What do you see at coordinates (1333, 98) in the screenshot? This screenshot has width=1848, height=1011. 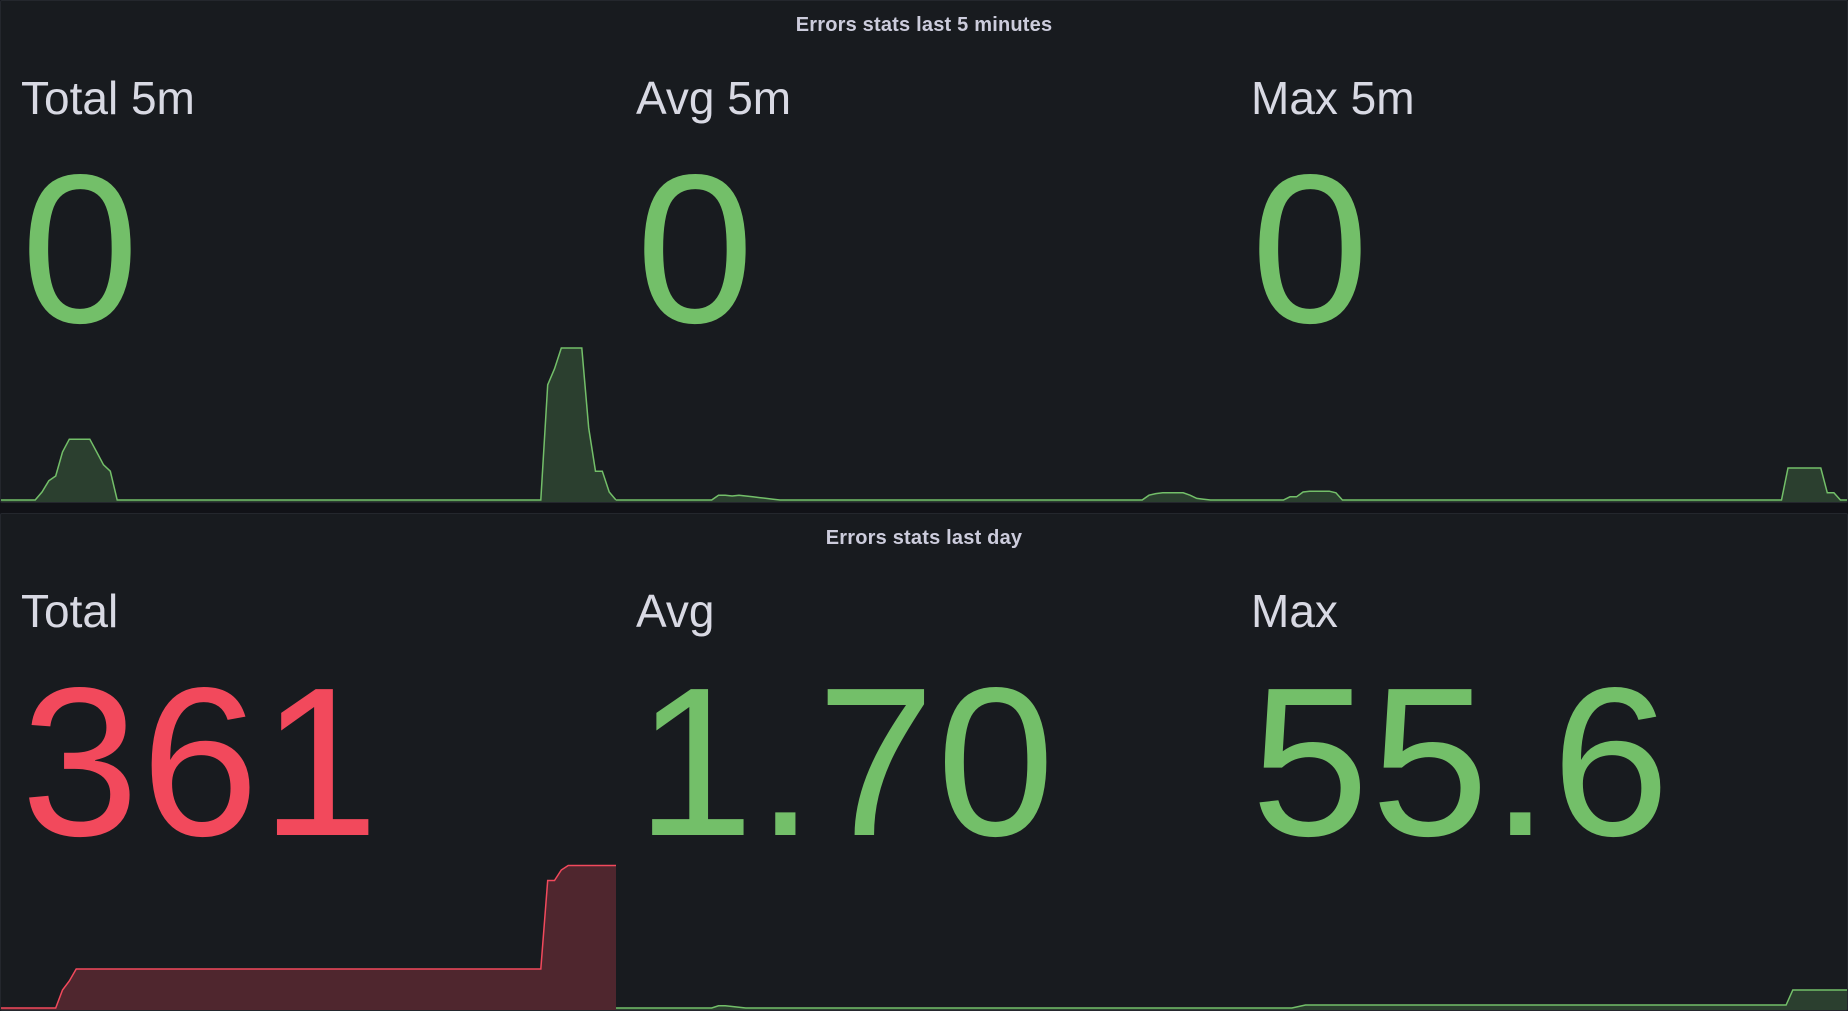 I see `stat-label: Max 5m` at bounding box center [1333, 98].